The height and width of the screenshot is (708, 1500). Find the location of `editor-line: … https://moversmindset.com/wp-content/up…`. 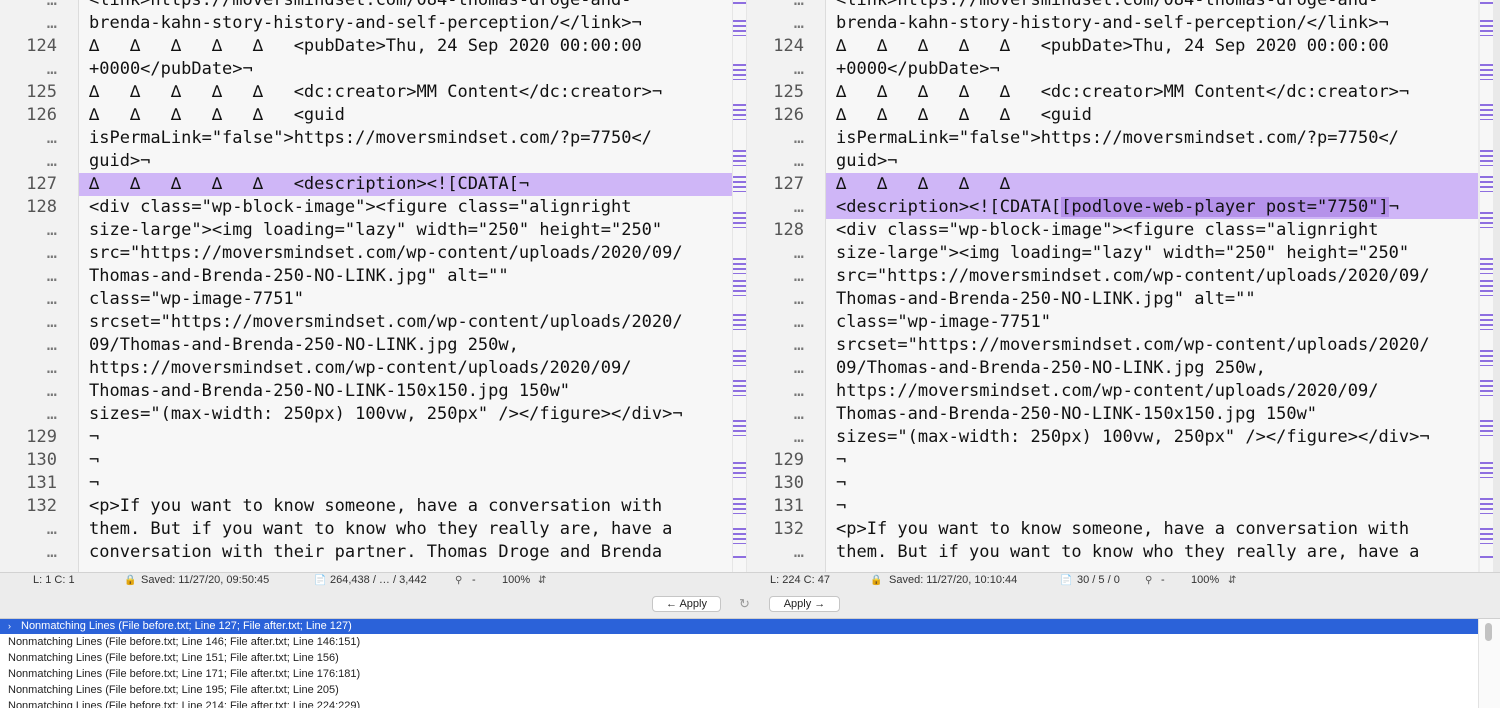

editor-line: … https://moversmindset.com/wp-content/up… is located at coordinates (1112, 391).